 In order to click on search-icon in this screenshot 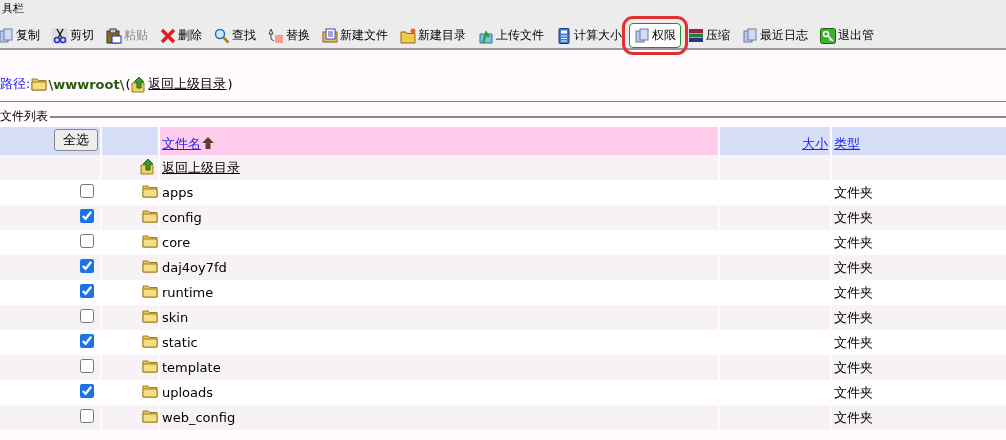, I will do `click(222, 35)`.